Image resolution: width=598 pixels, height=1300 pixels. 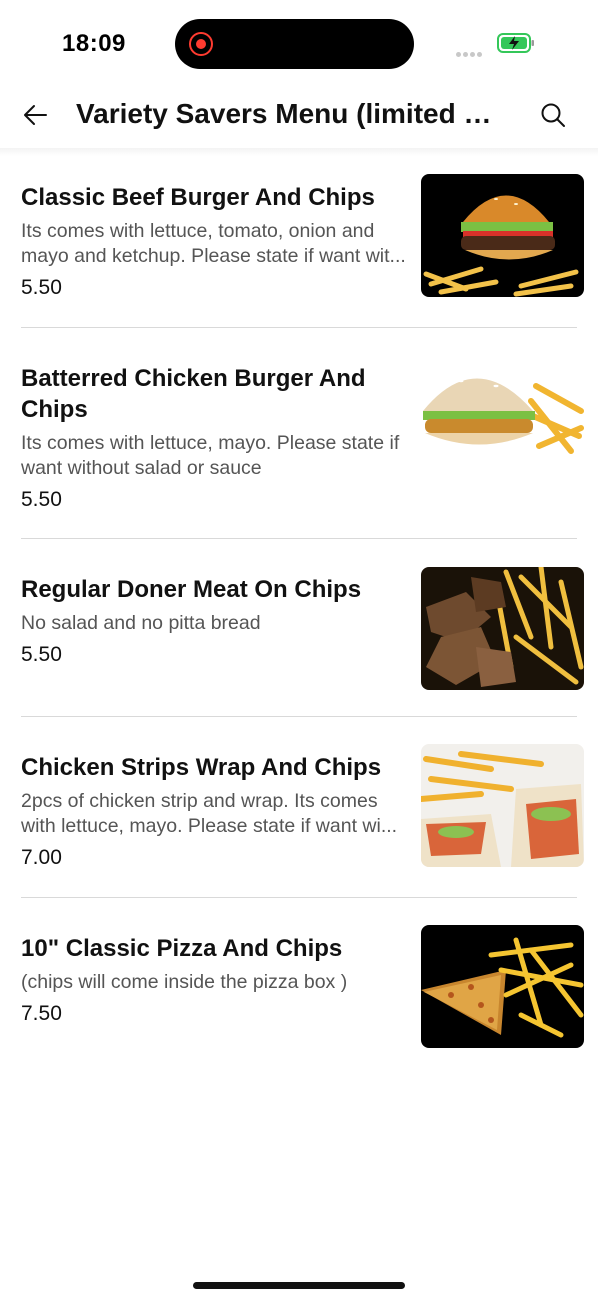 I want to click on menu-item-name: 10" Classic Pizza And Chips, so click(x=182, y=948).